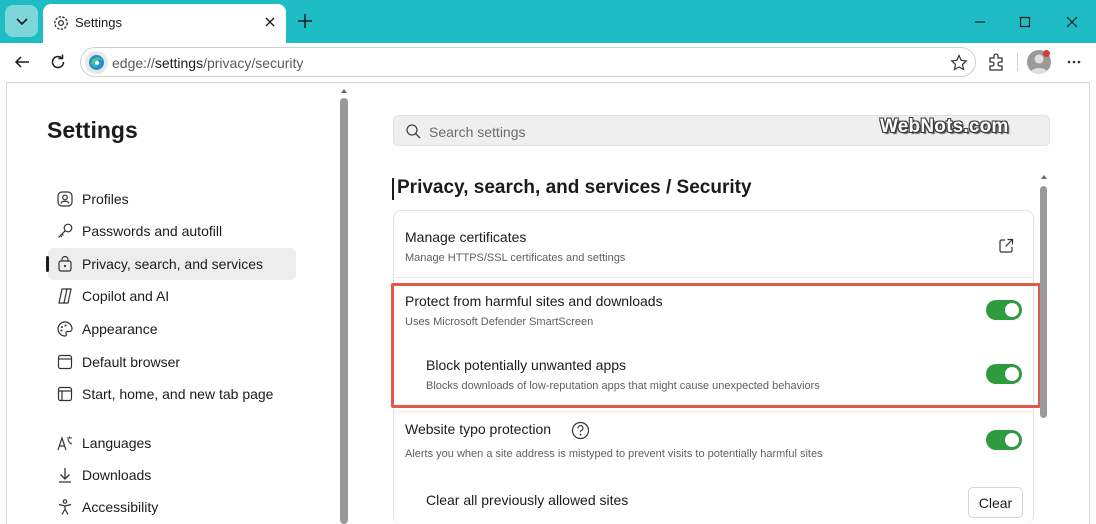 The height and width of the screenshot is (524, 1096). Describe the element at coordinates (528, 62) in the screenshot. I see `address-bar: edge://settings/privacy/security` at that location.